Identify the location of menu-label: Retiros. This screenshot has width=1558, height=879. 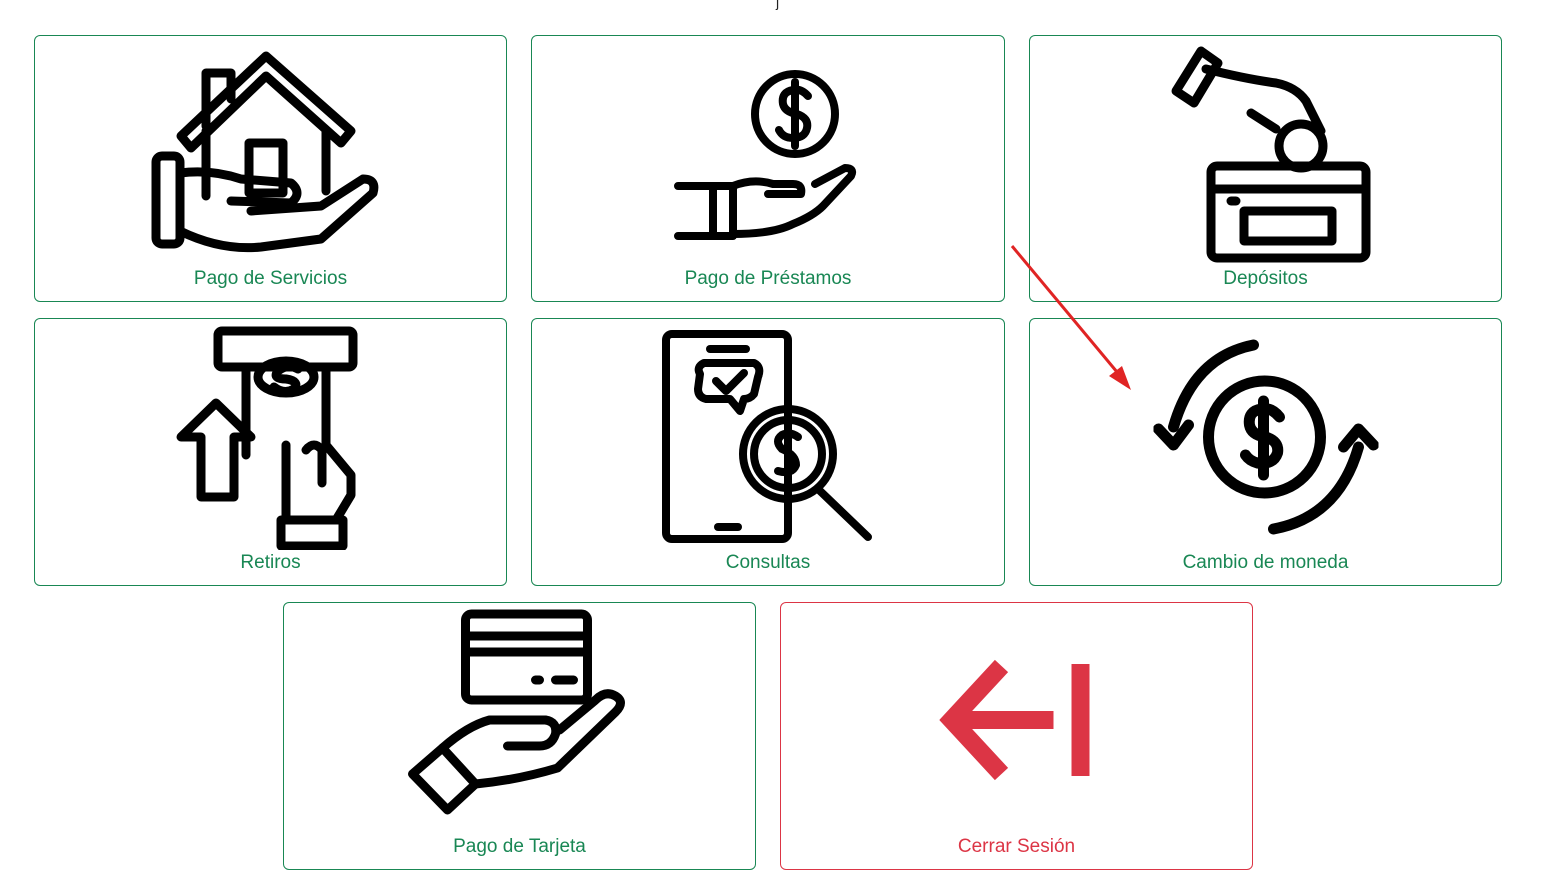
(270, 562).